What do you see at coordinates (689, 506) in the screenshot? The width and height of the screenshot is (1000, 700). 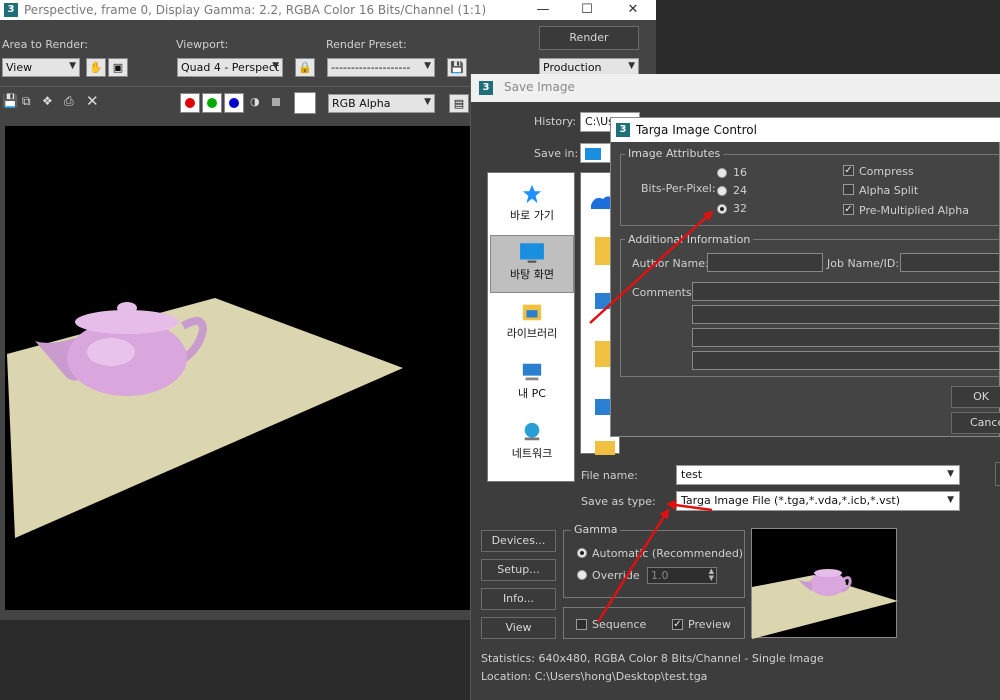 I see `arrow-to-file-type-right` at bounding box center [689, 506].